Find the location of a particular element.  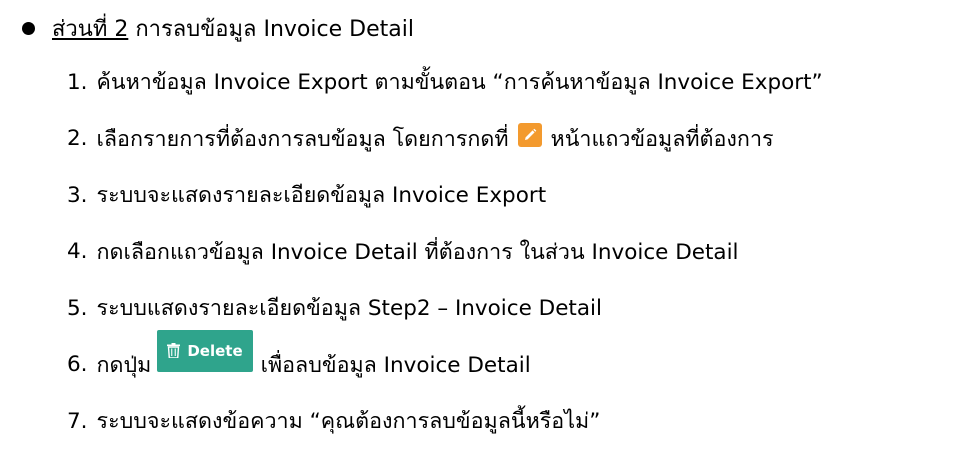

step-number: 3. is located at coordinates (77, 195).